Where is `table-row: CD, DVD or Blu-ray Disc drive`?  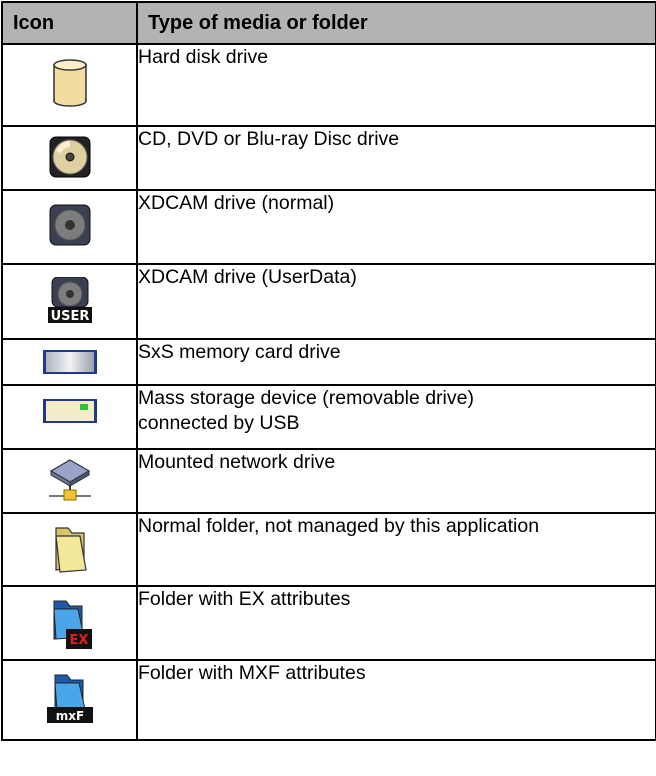
table-row: CD, DVD or Blu-ray Disc drive is located at coordinates (328, 158).